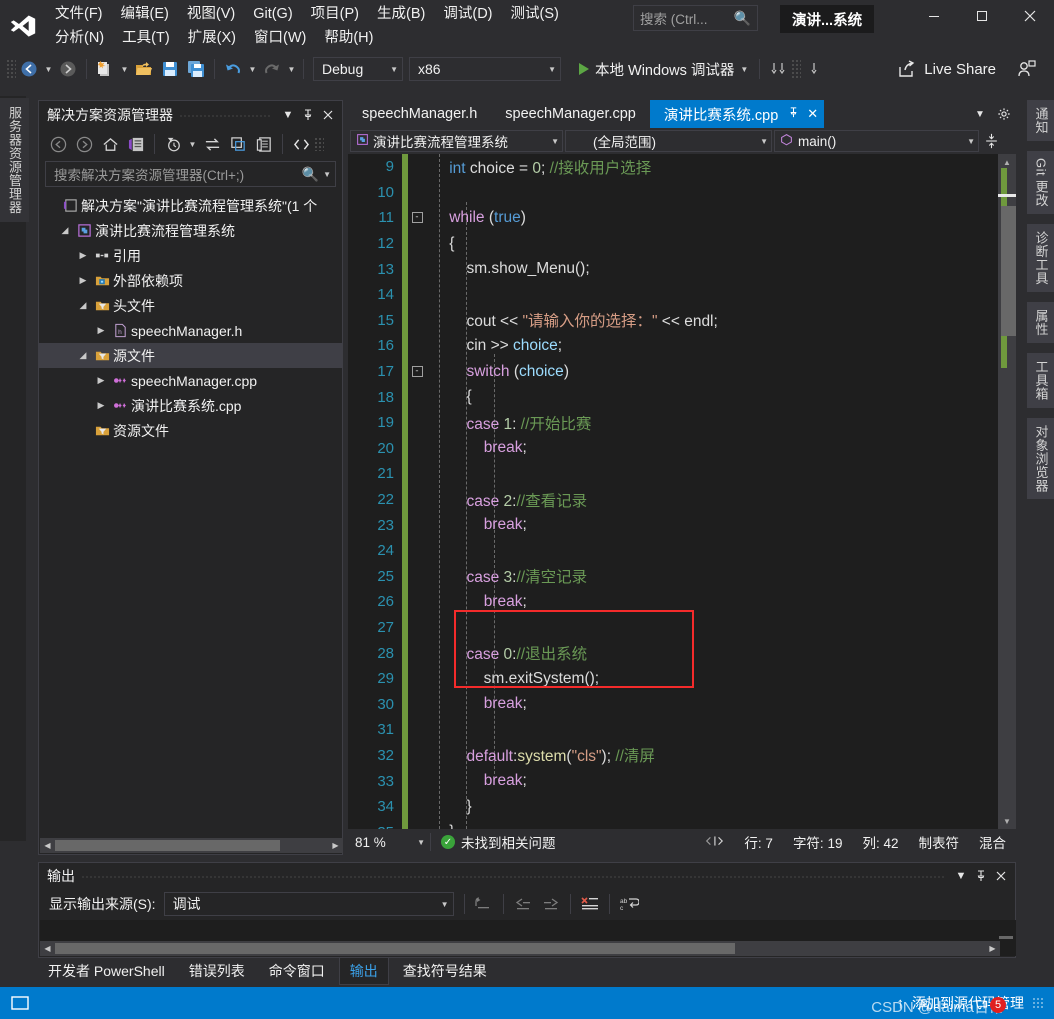 This screenshot has width=1054, height=1019. What do you see at coordinates (264, 144) in the screenshot?
I see `show-all-files-icon` at bounding box center [264, 144].